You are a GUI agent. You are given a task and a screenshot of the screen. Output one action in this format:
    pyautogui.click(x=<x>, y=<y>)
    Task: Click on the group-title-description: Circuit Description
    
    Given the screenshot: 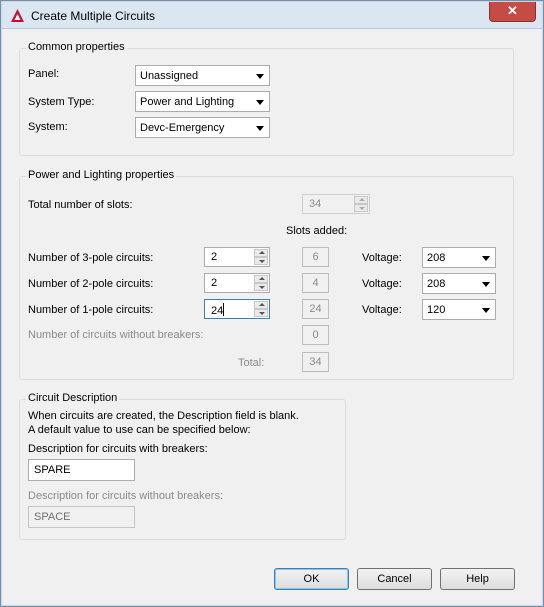 What is the action you would take?
    pyautogui.click(x=73, y=398)
    